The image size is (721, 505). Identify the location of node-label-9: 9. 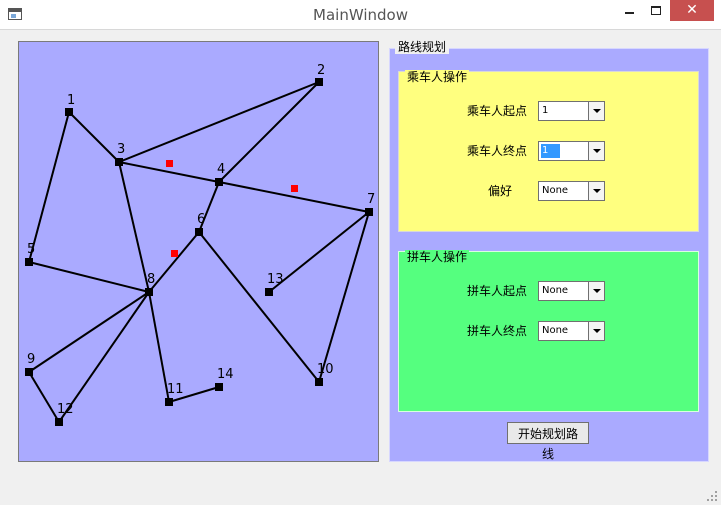
(31, 359).